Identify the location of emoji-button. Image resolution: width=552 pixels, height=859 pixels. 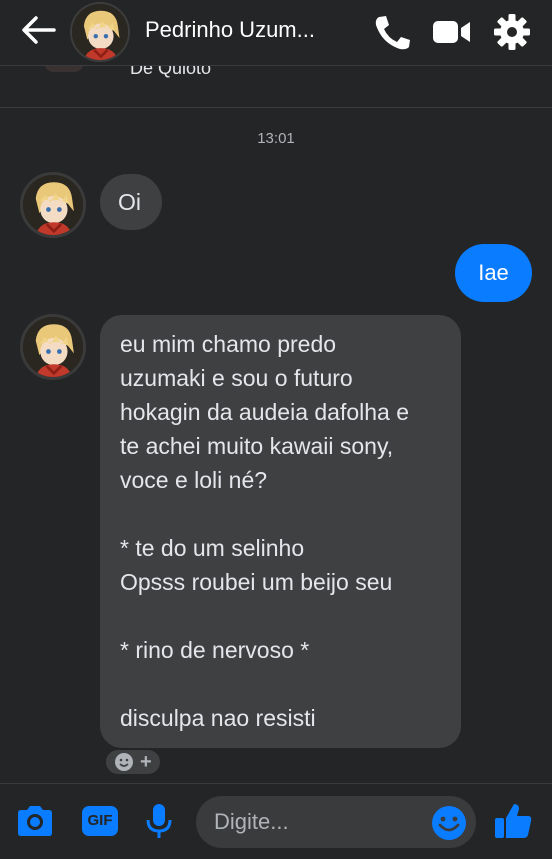
(449, 823).